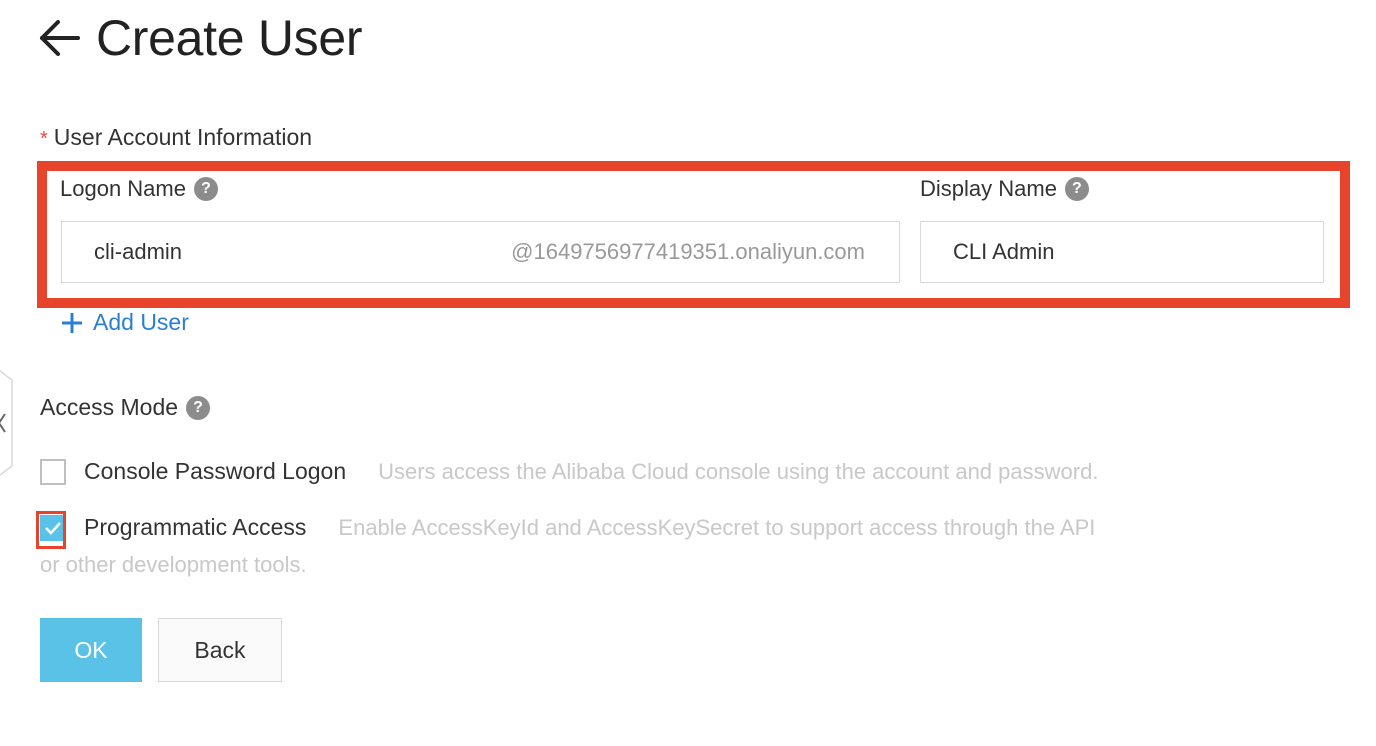 The height and width of the screenshot is (746, 1376). Describe the element at coordinates (229, 38) in the screenshot. I see `page-title: Create User` at that location.